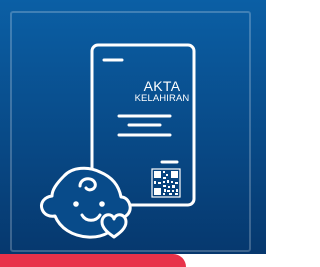 Image resolution: width=320 pixels, height=267 pixels. I want to click on heart-icon, so click(114, 226).